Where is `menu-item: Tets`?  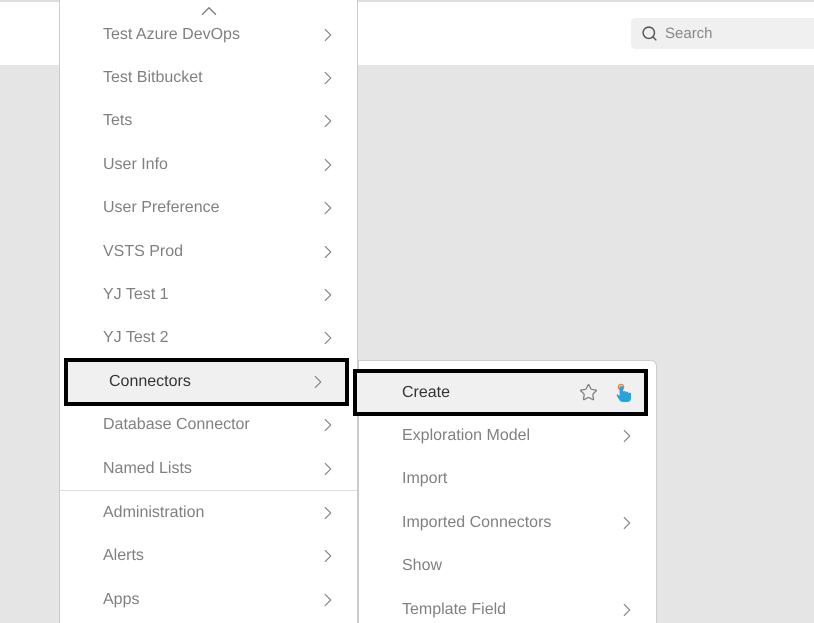 menu-item: Tets is located at coordinates (208, 122).